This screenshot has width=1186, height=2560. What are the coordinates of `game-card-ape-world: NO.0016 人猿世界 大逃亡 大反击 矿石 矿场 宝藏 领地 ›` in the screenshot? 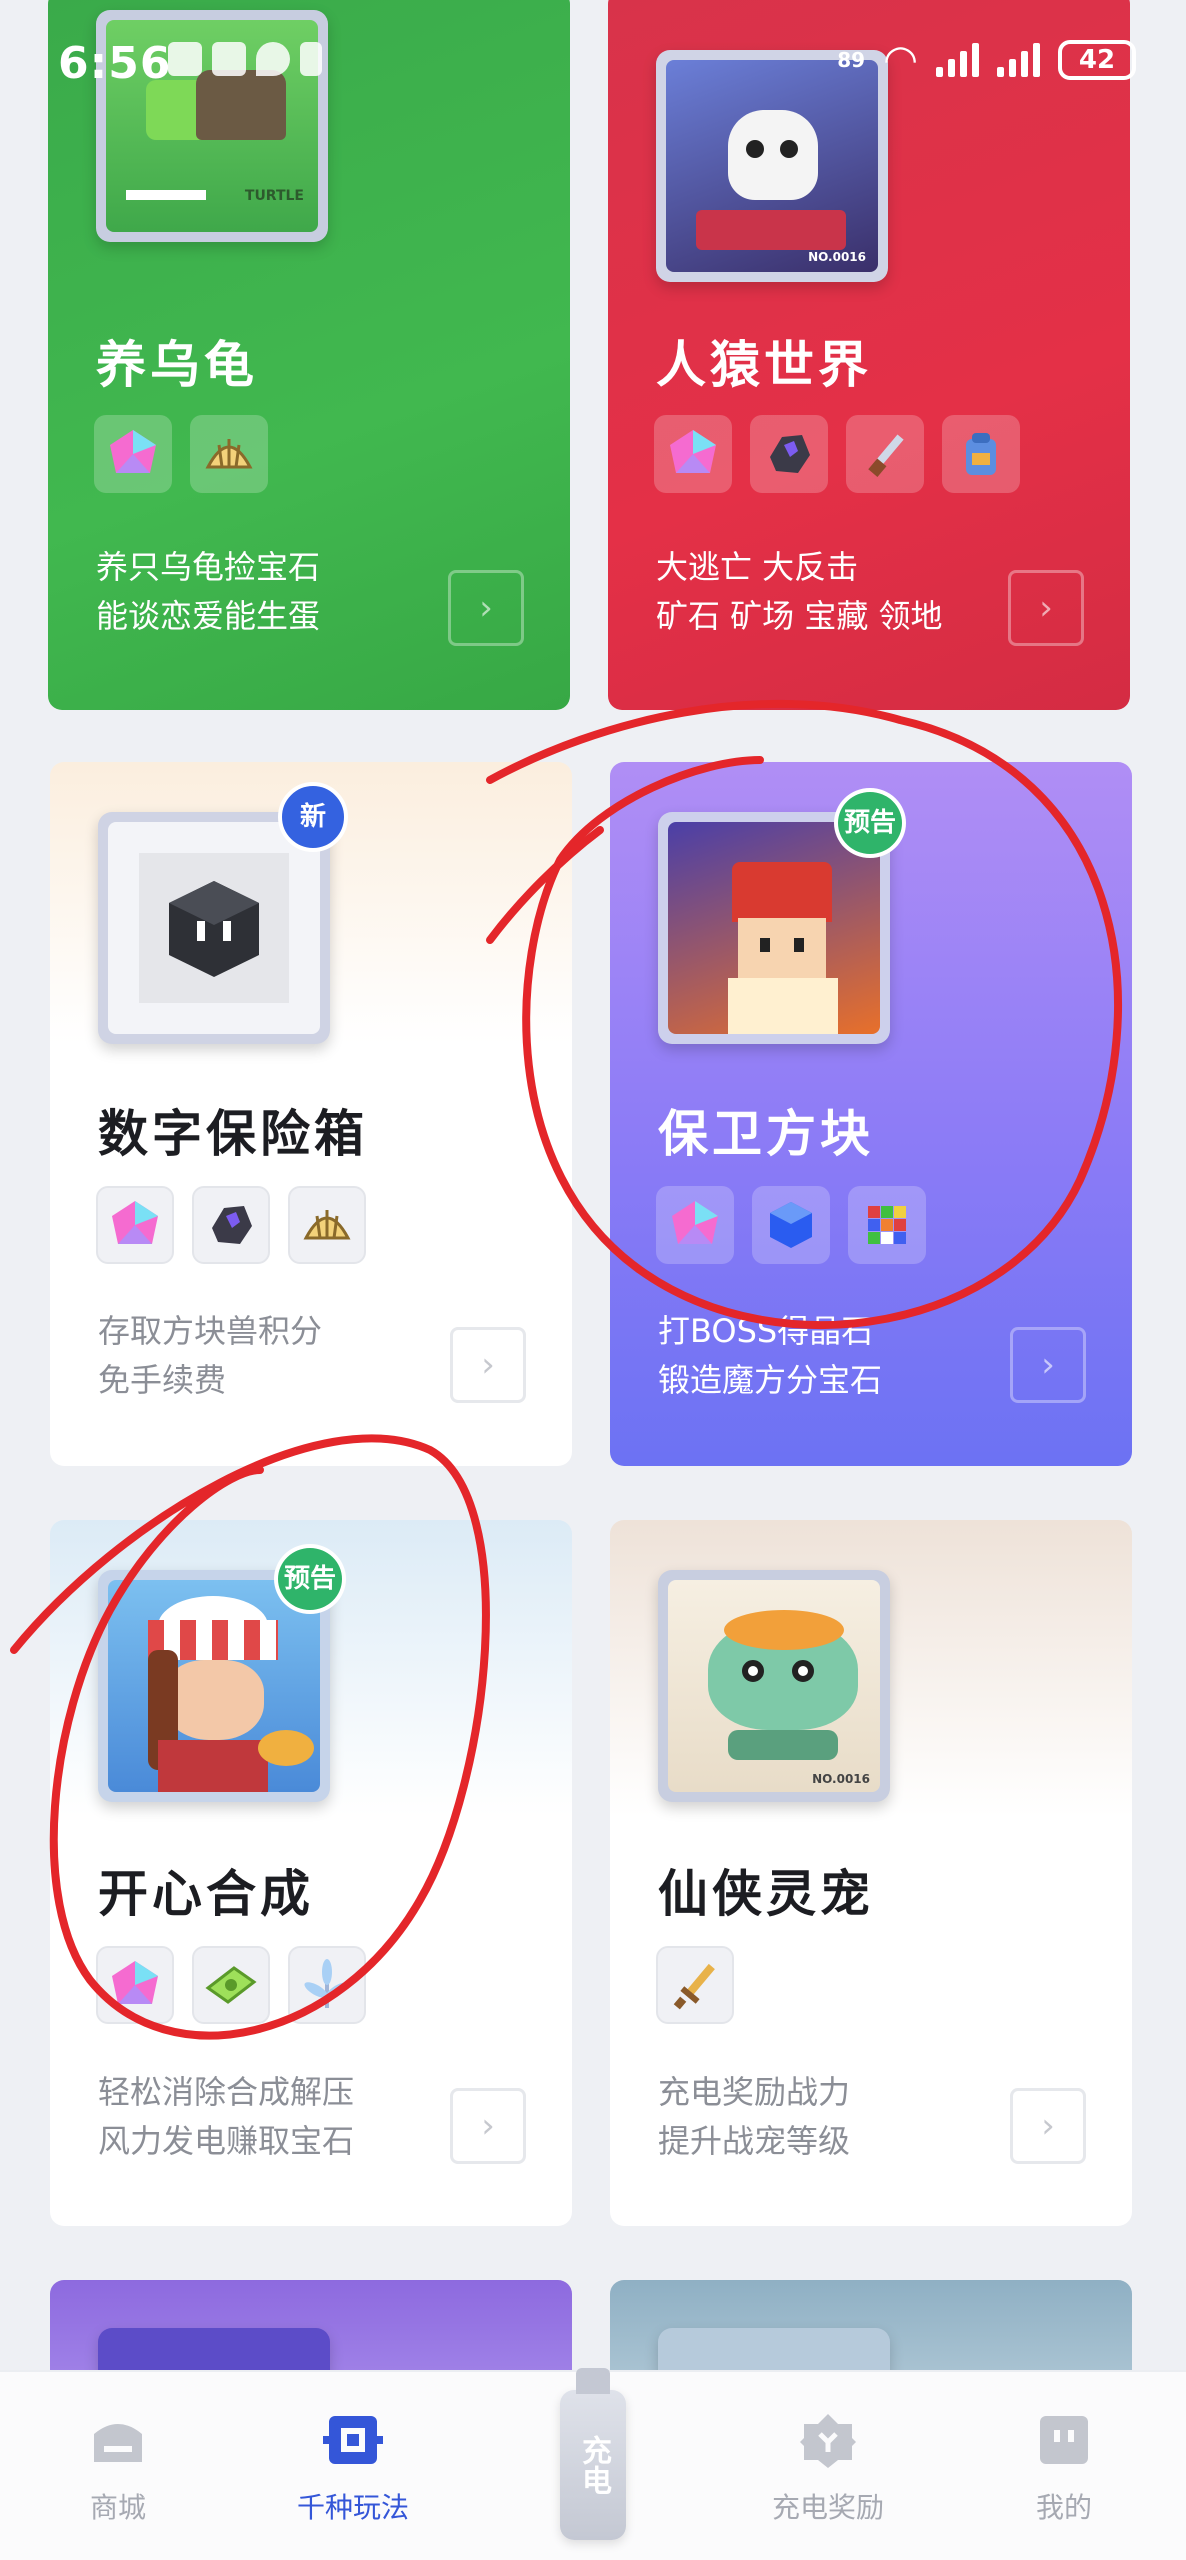 It's located at (869, 355).